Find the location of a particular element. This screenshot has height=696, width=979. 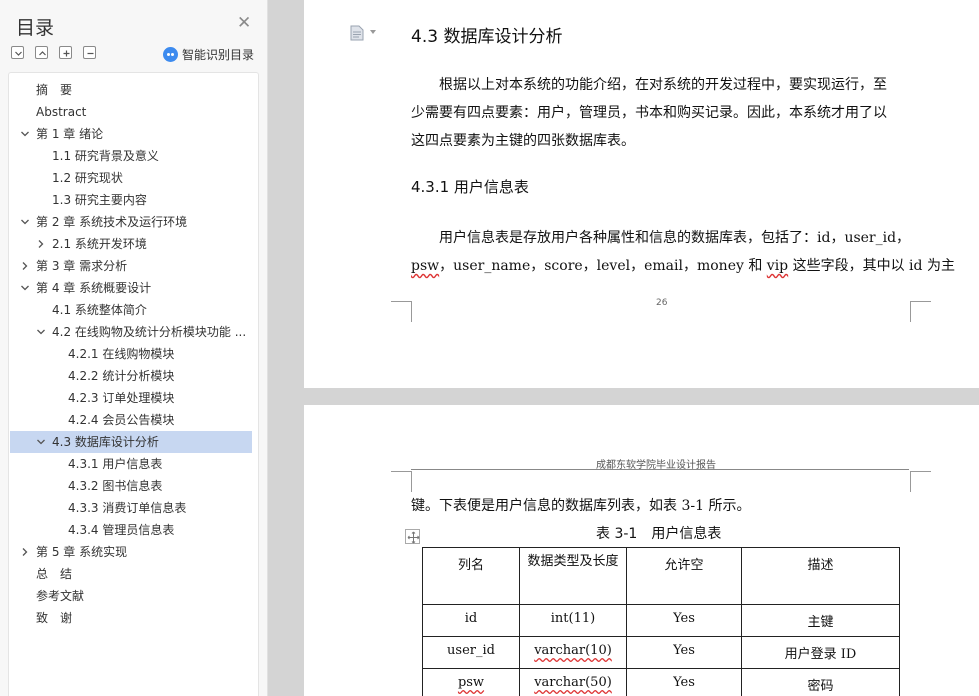

toc-item: 4.3.3 消费订单信息表 is located at coordinates (131, 508).